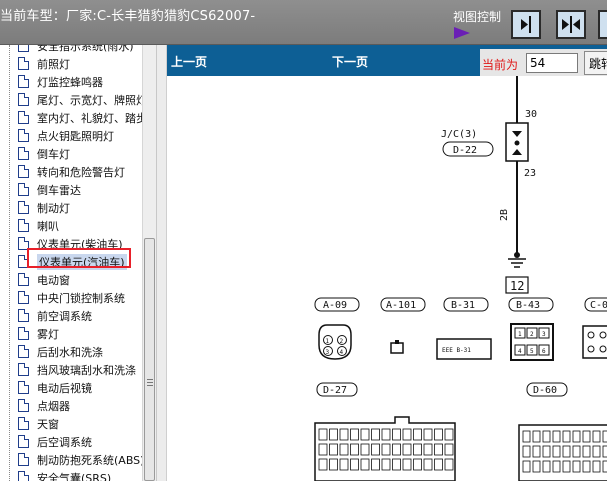  What do you see at coordinates (71, 280) in the screenshot?
I see `sidebar-item: 电动窗` at bounding box center [71, 280].